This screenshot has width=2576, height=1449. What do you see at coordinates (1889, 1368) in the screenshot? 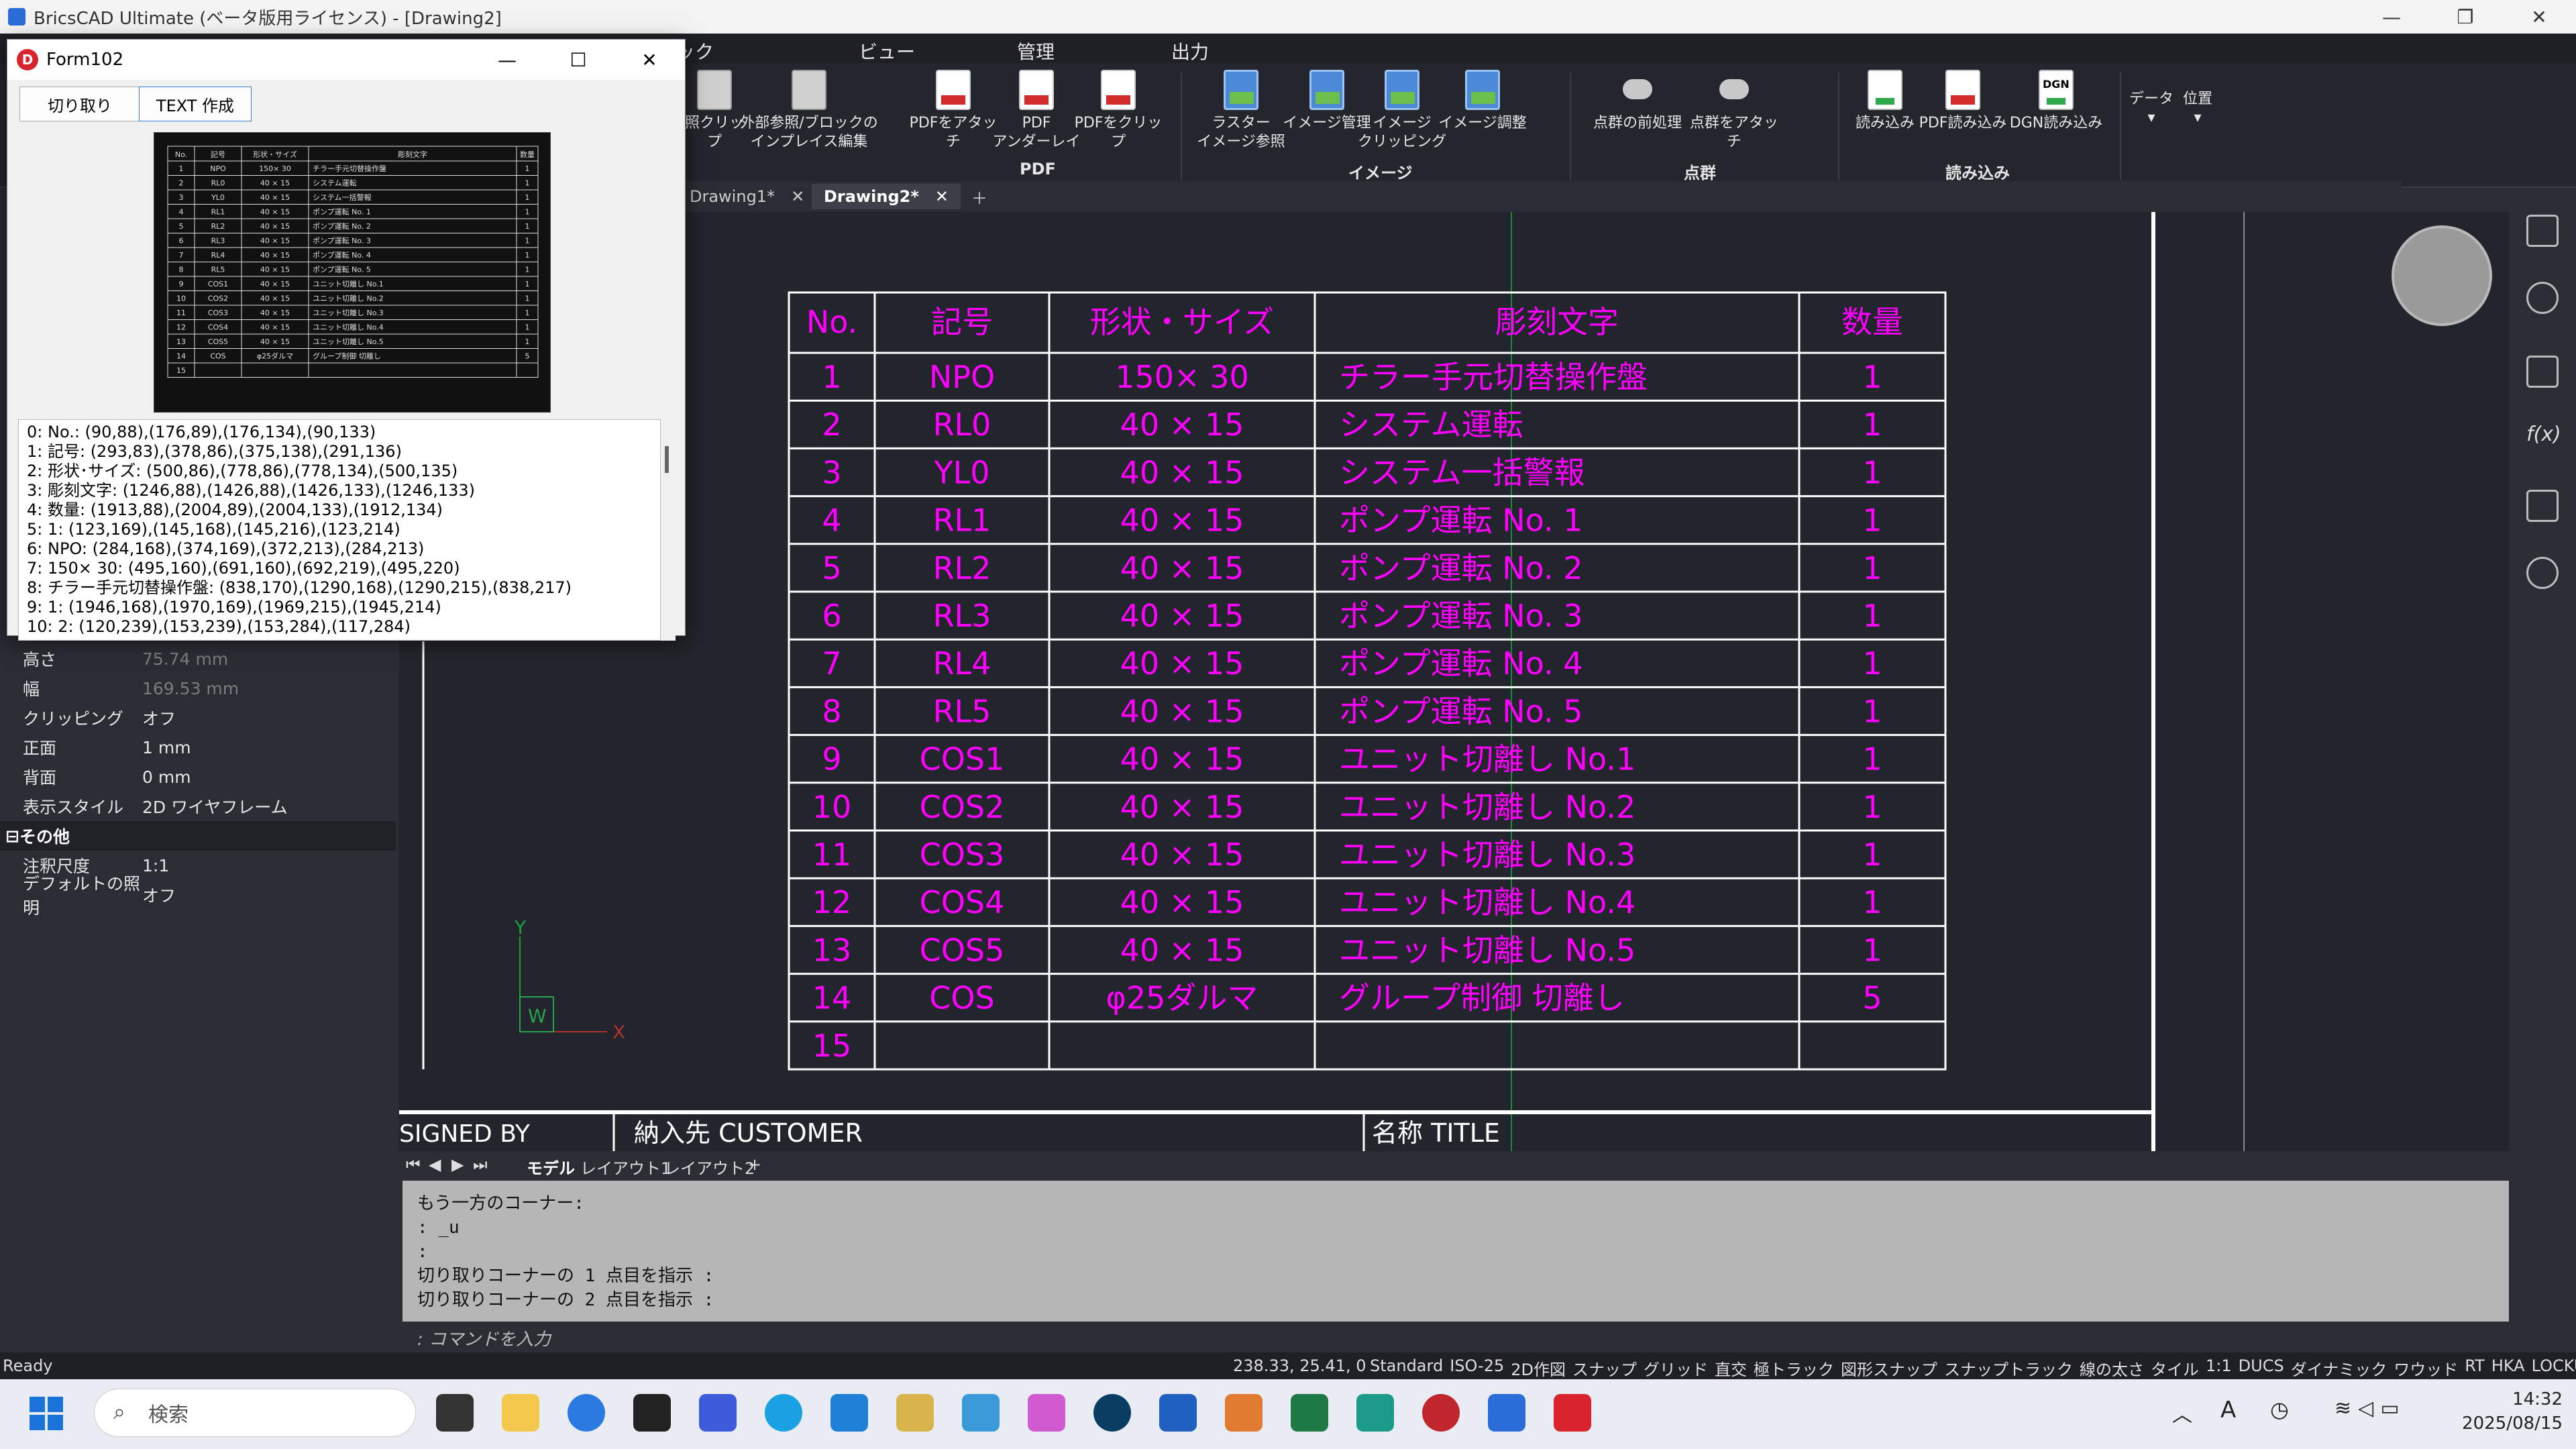
I see `status-toggle: 図形スナップ` at bounding box center [1889, 1368].